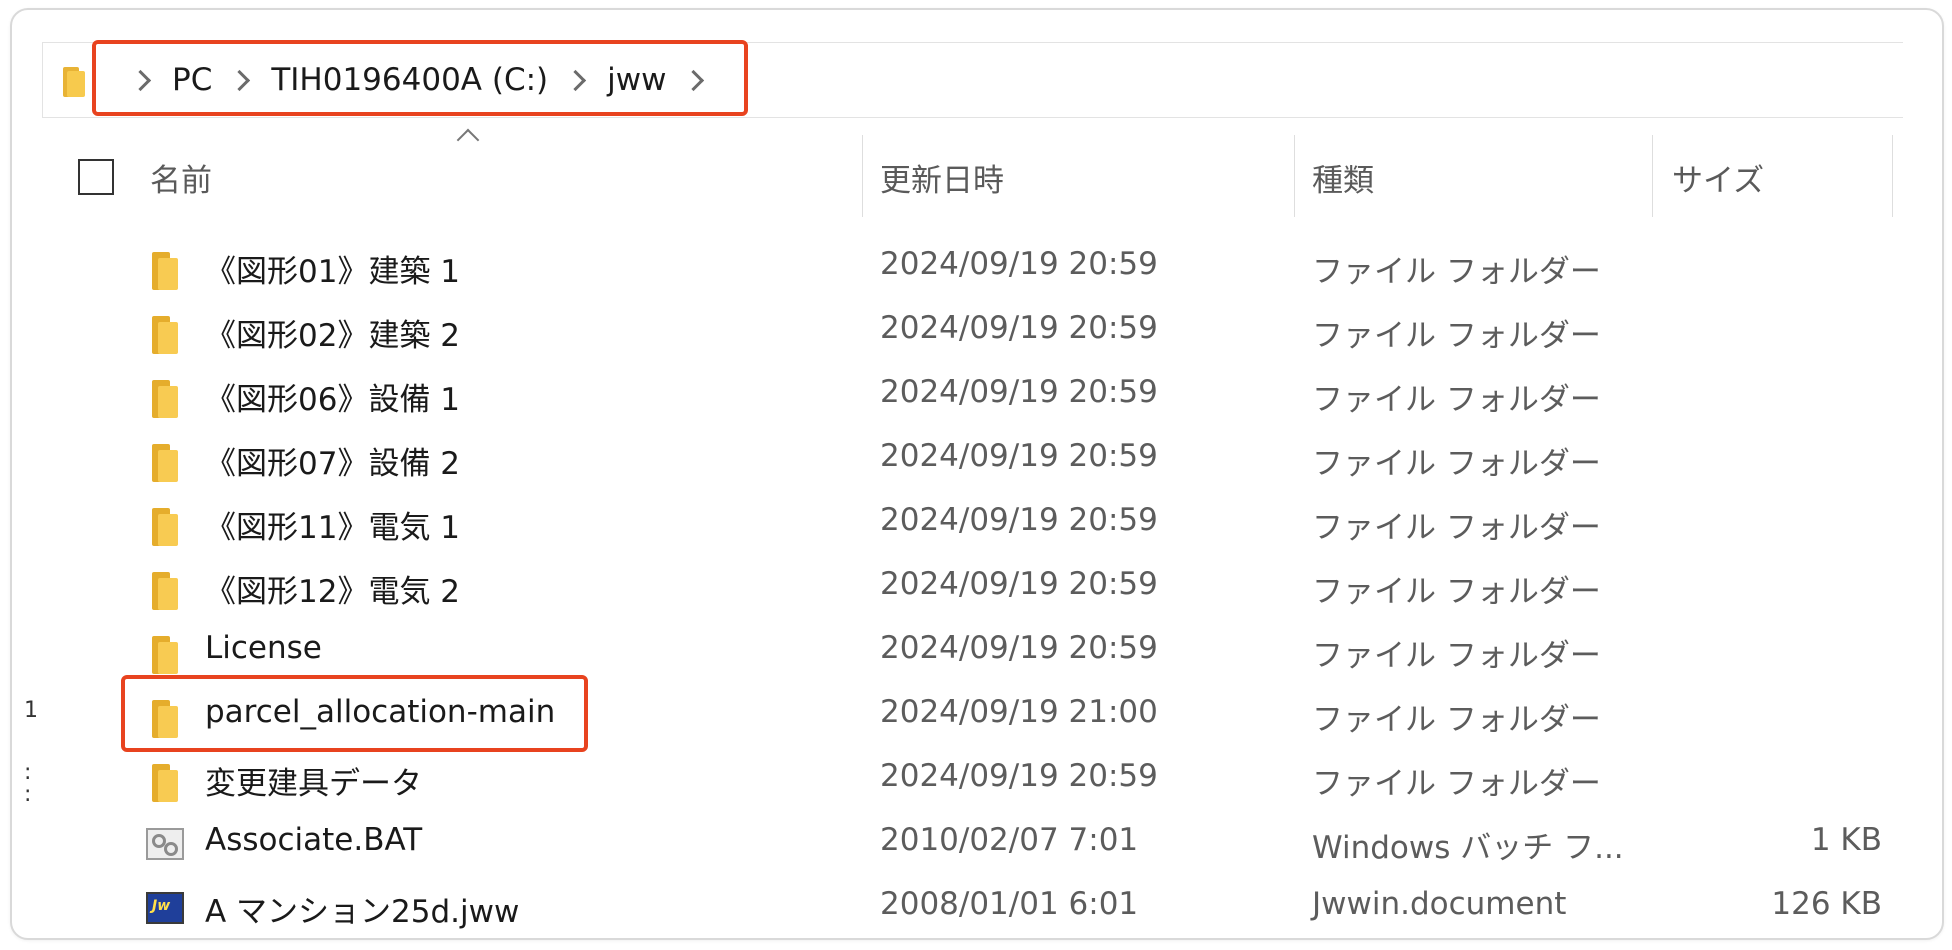 The image size is (1952, 950). What do you see at coordinates (1718, 177) in the screenshot?
I see `column-header-size: サイズ` at bounding box center [1718, 177].